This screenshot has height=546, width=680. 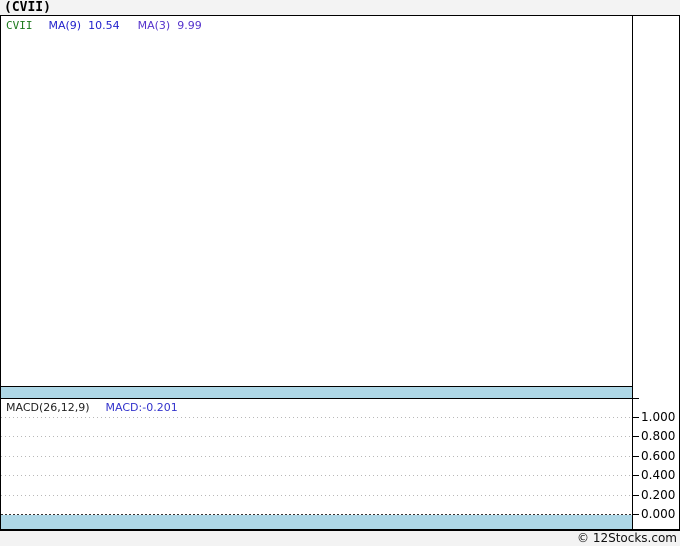 What do you see at coordinates (658, 456) in the screenshot?
I see `axis-label-0.600: 0.600` at bounding box center [658, 456].